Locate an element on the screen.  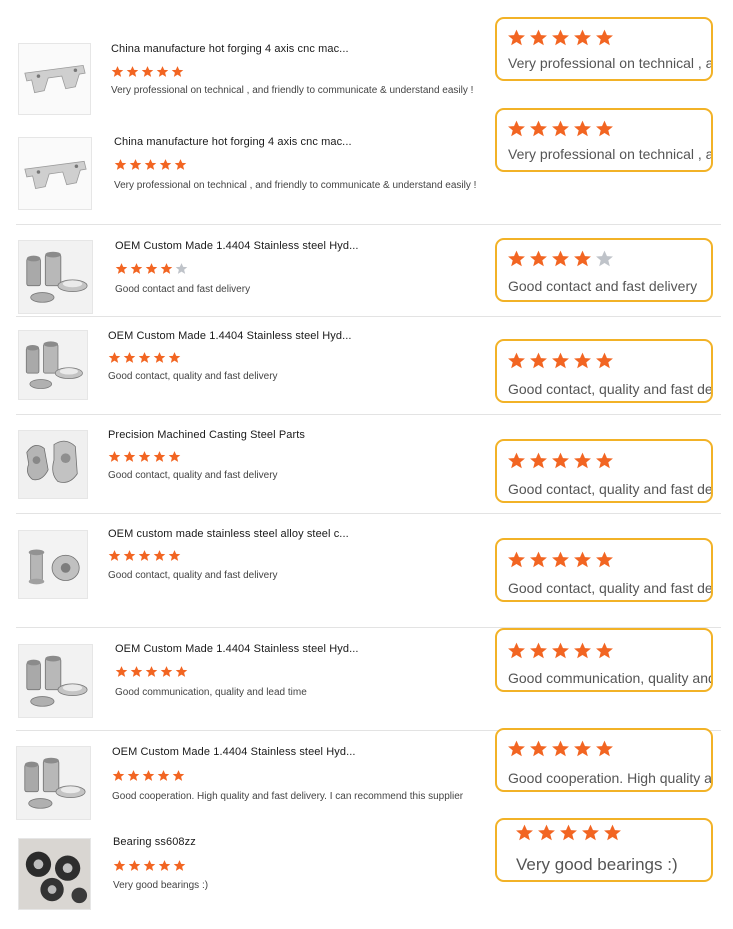
review-comment: Good contact and fast delivery is located at coordinates (183, 289).